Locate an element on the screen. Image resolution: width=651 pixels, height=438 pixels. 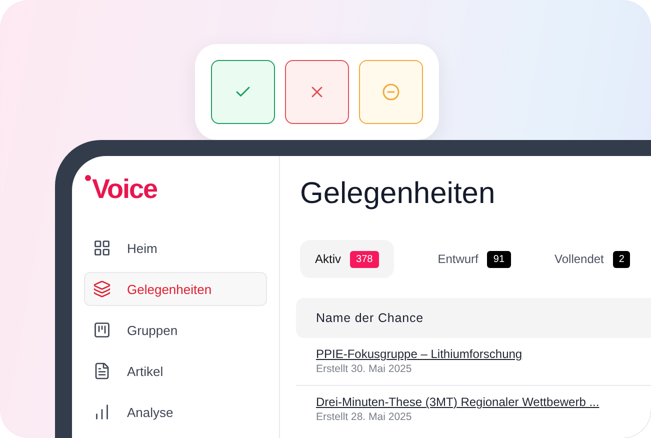
count-badge: 378 is located at coordinates (364, 259).